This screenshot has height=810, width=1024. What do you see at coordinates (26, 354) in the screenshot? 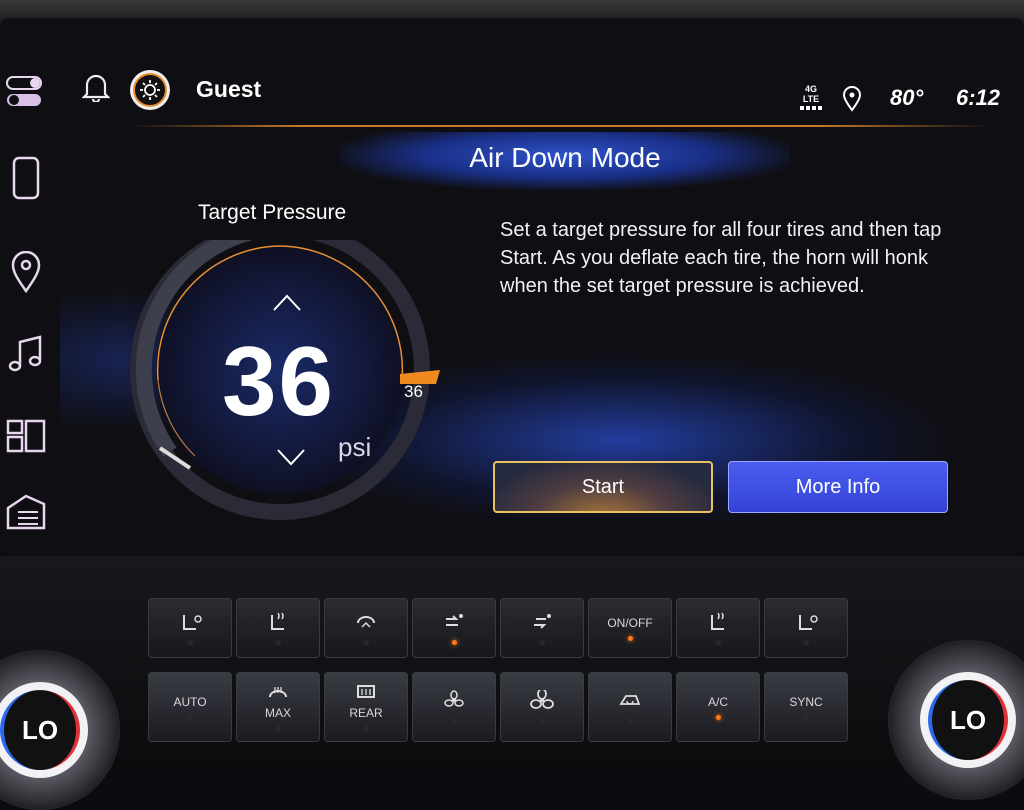
I see `music-note-icon` at bounding box center [26, 354].